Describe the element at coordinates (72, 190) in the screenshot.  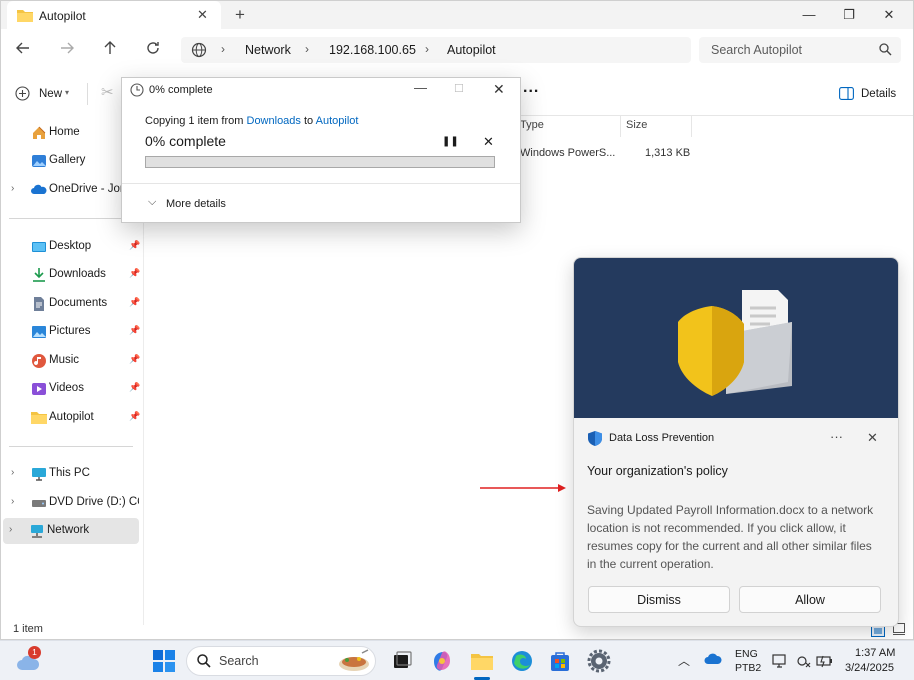
I see `sidebar-item-onedrive: › OneDrive - Jorn` at that location.